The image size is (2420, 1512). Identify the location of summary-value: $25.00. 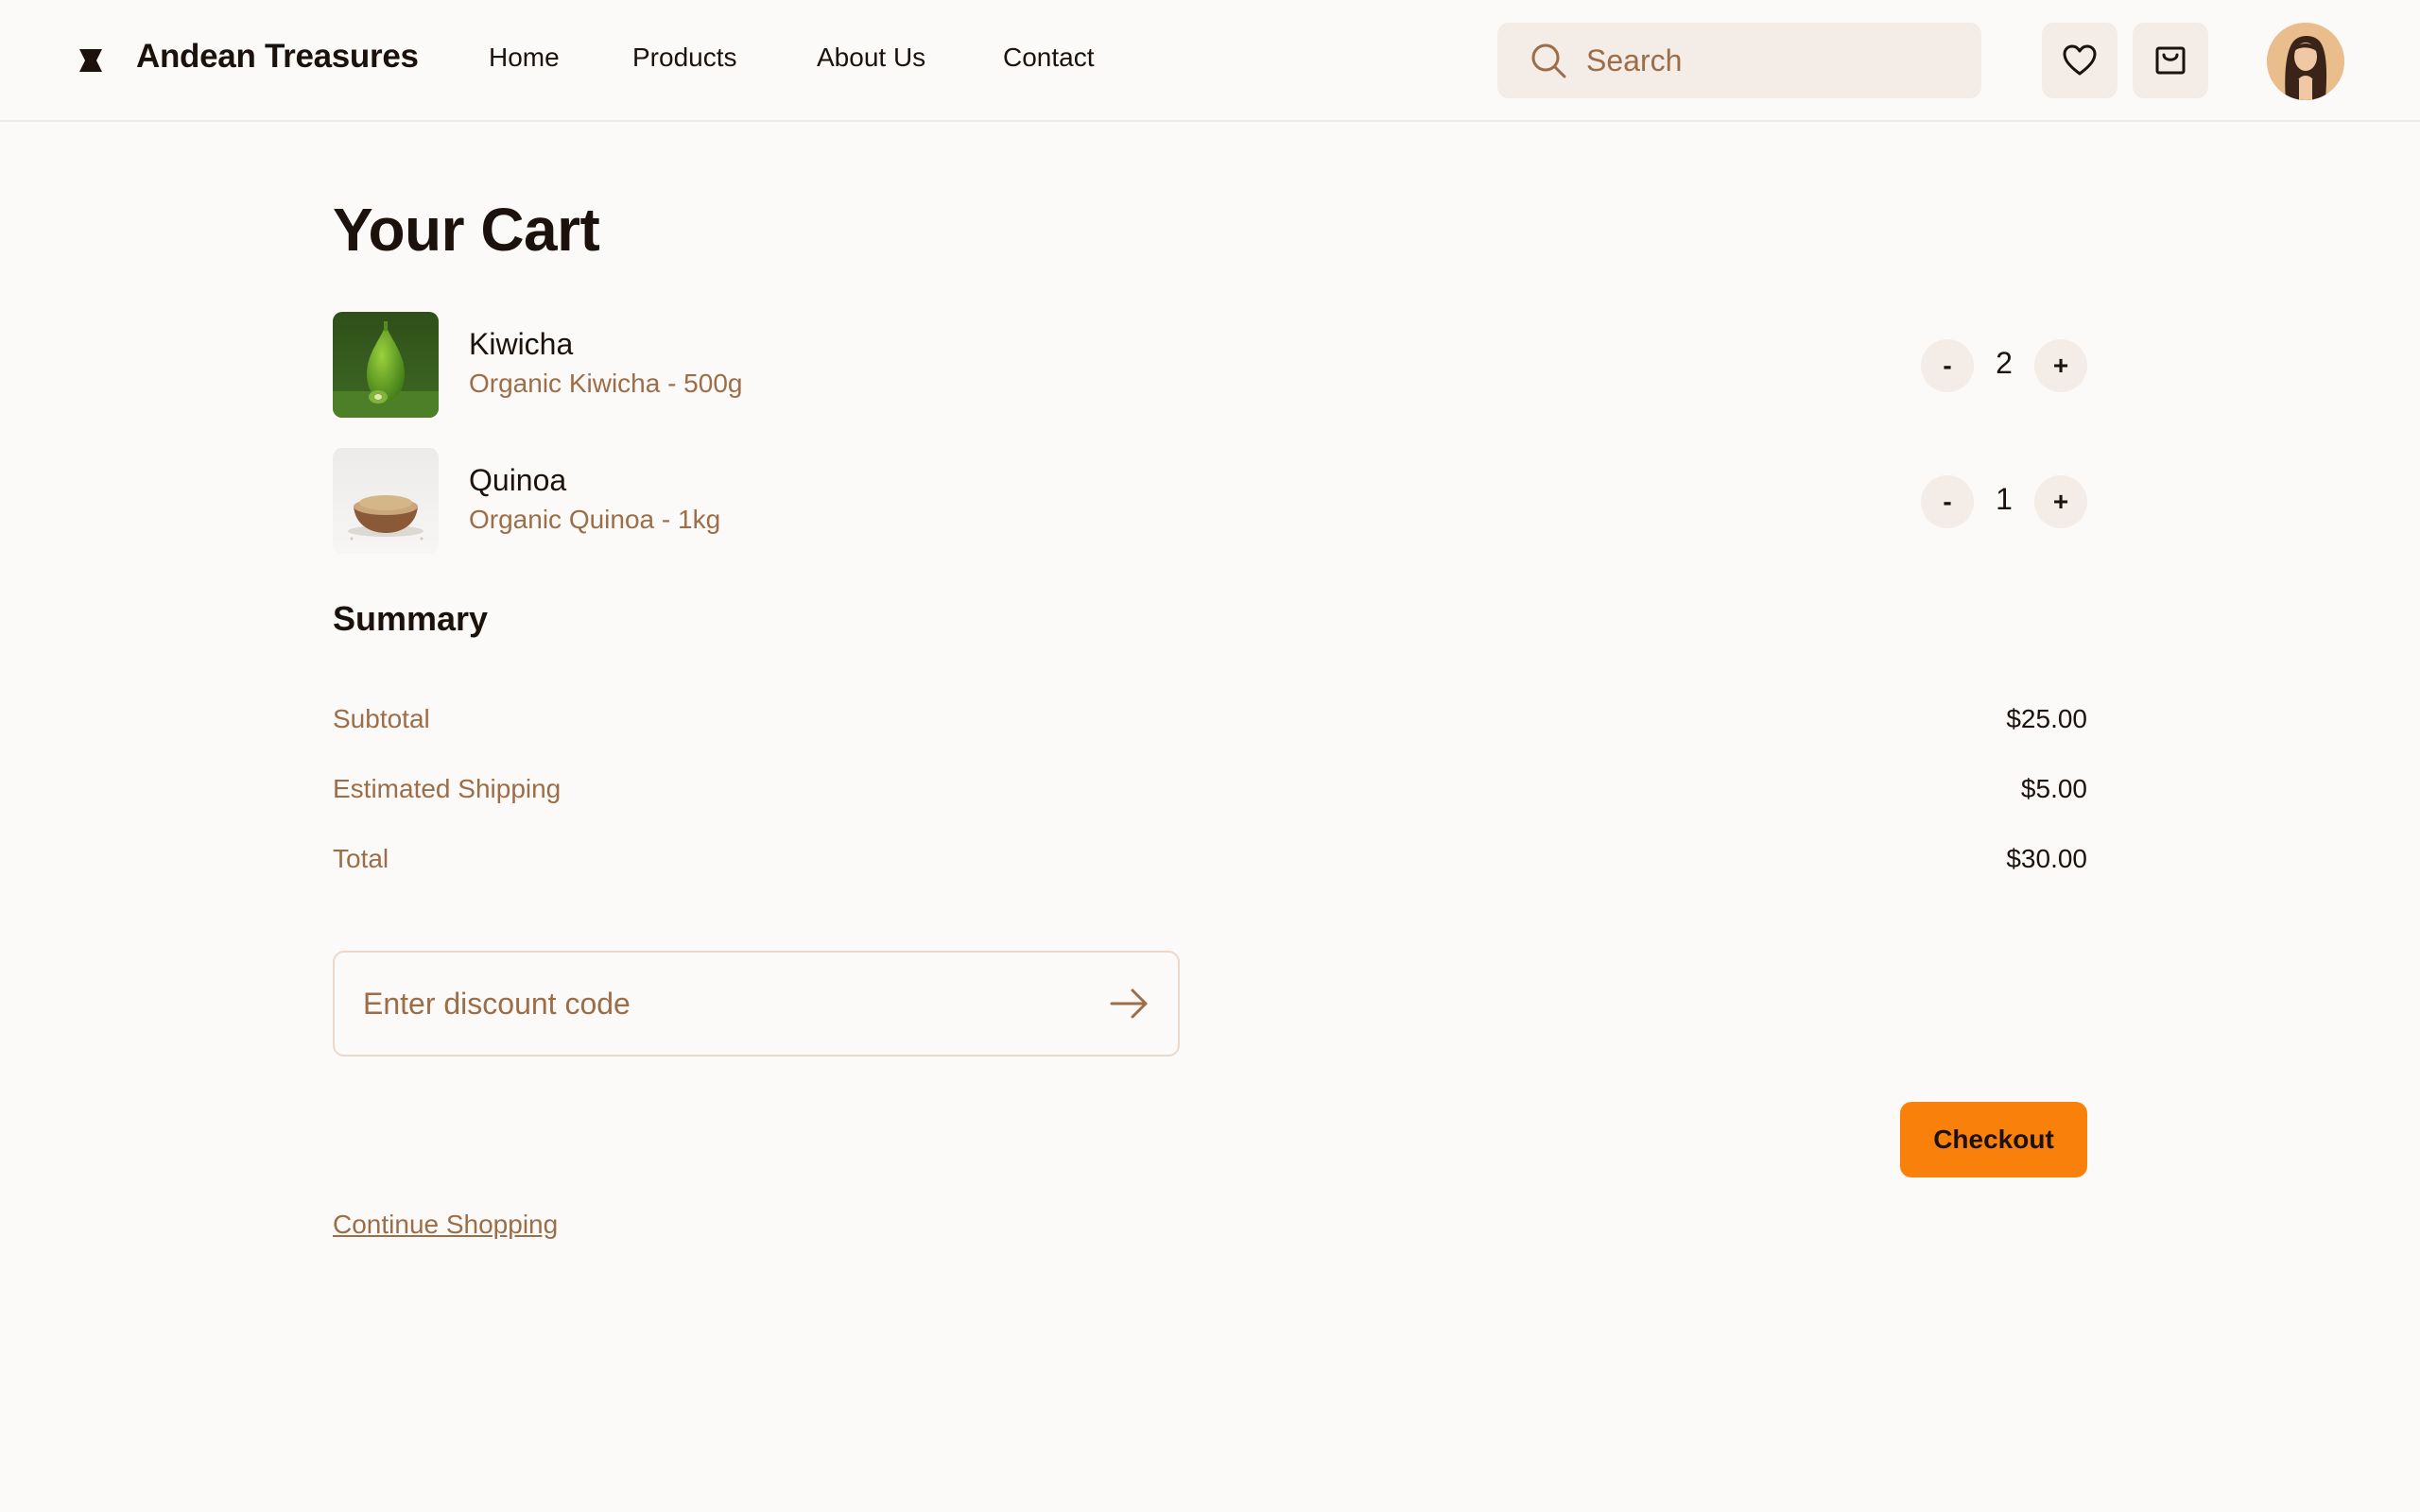
(2047, 718).